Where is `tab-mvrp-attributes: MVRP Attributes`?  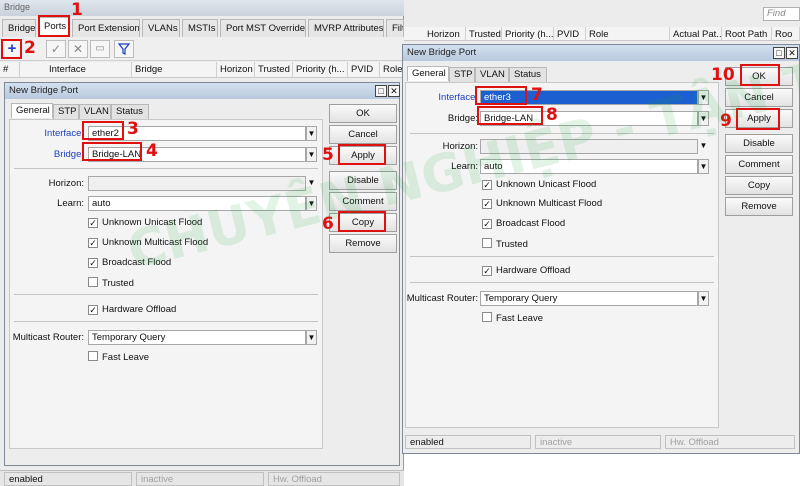
tab-mvrp-attributes: MVRP Attributes is located at coordinates (346, 28).